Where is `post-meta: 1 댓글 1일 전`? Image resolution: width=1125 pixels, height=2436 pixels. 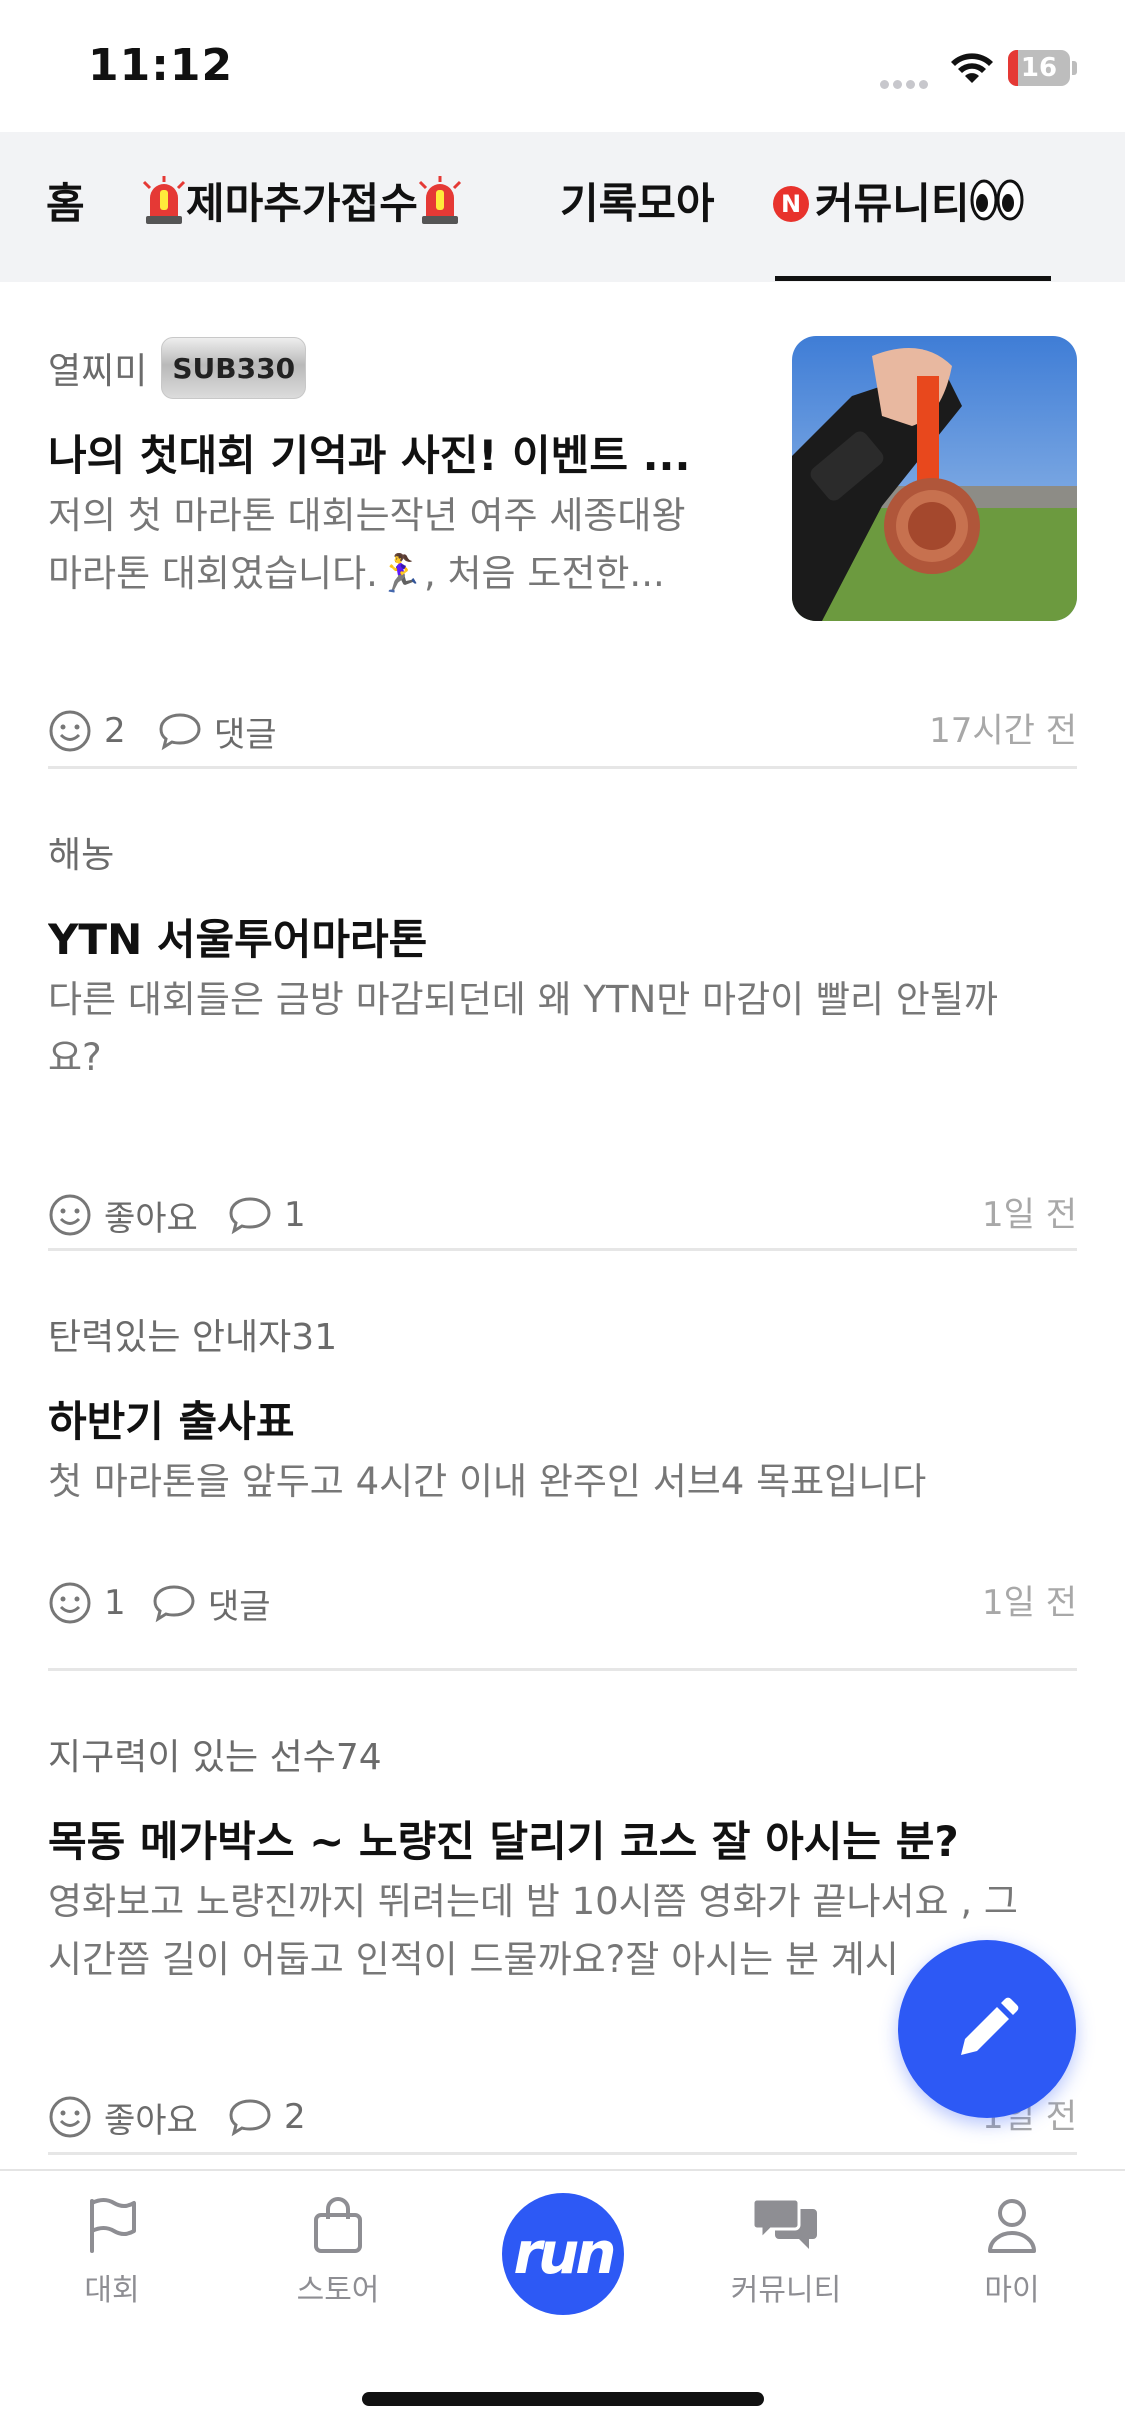 post-meta: 1 댓글 1일 전 is located at coordinates (562, 1603).